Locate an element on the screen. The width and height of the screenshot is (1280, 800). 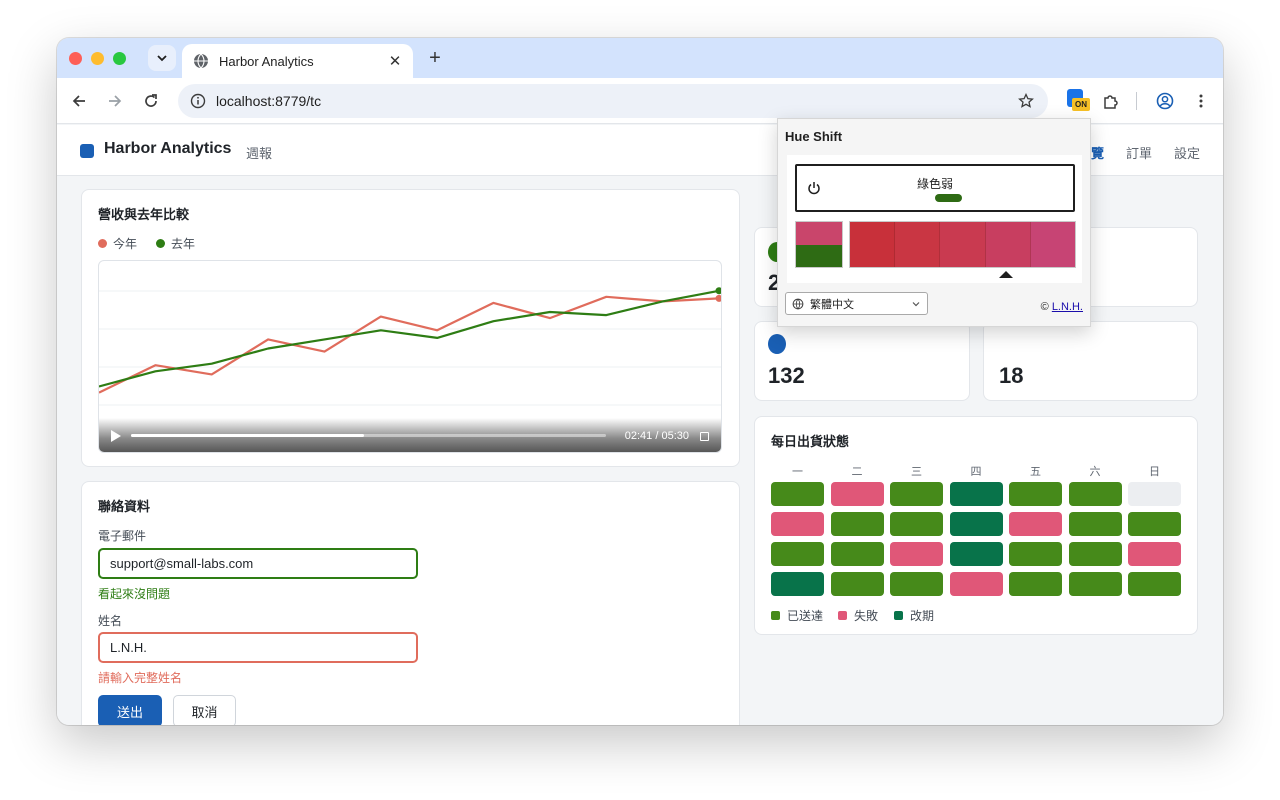
email-label: 電子郵件 is located at coordinates (122, 536).